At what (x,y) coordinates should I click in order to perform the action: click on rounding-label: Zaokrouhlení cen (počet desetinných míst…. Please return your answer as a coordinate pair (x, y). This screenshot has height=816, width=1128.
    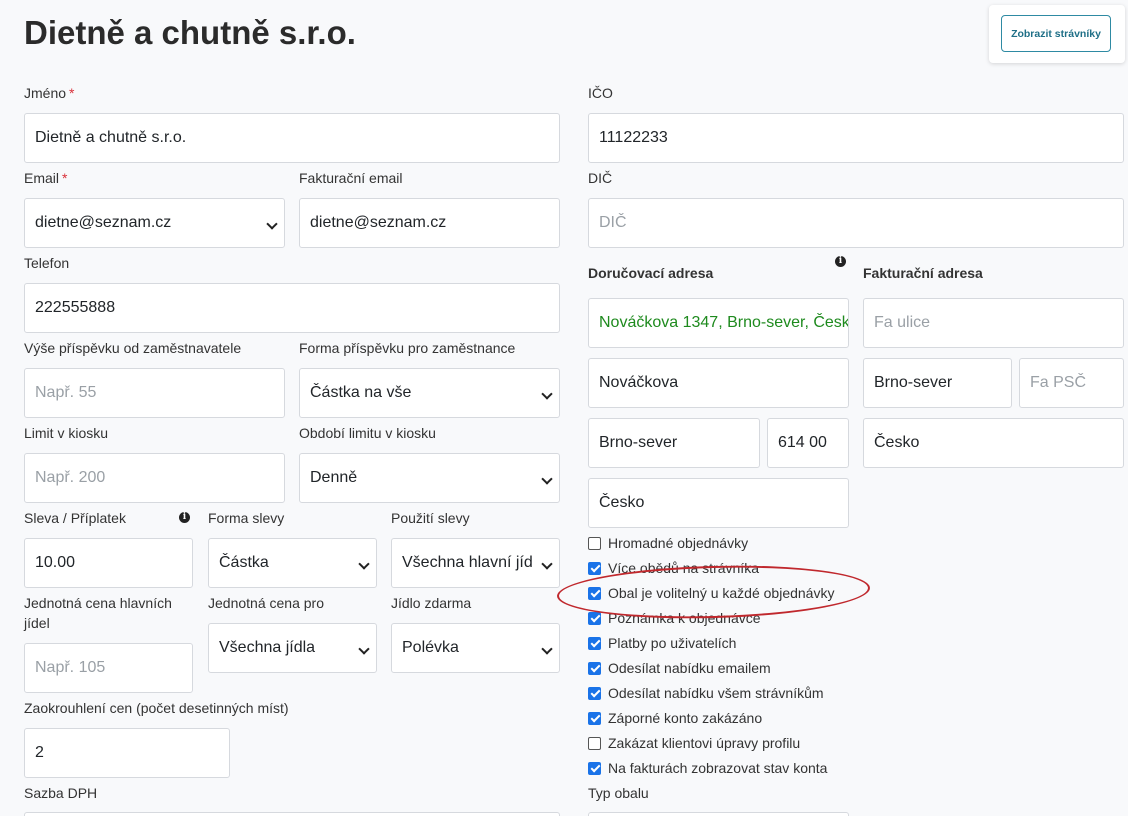
    Looking at the image, I should click on (156, 708).